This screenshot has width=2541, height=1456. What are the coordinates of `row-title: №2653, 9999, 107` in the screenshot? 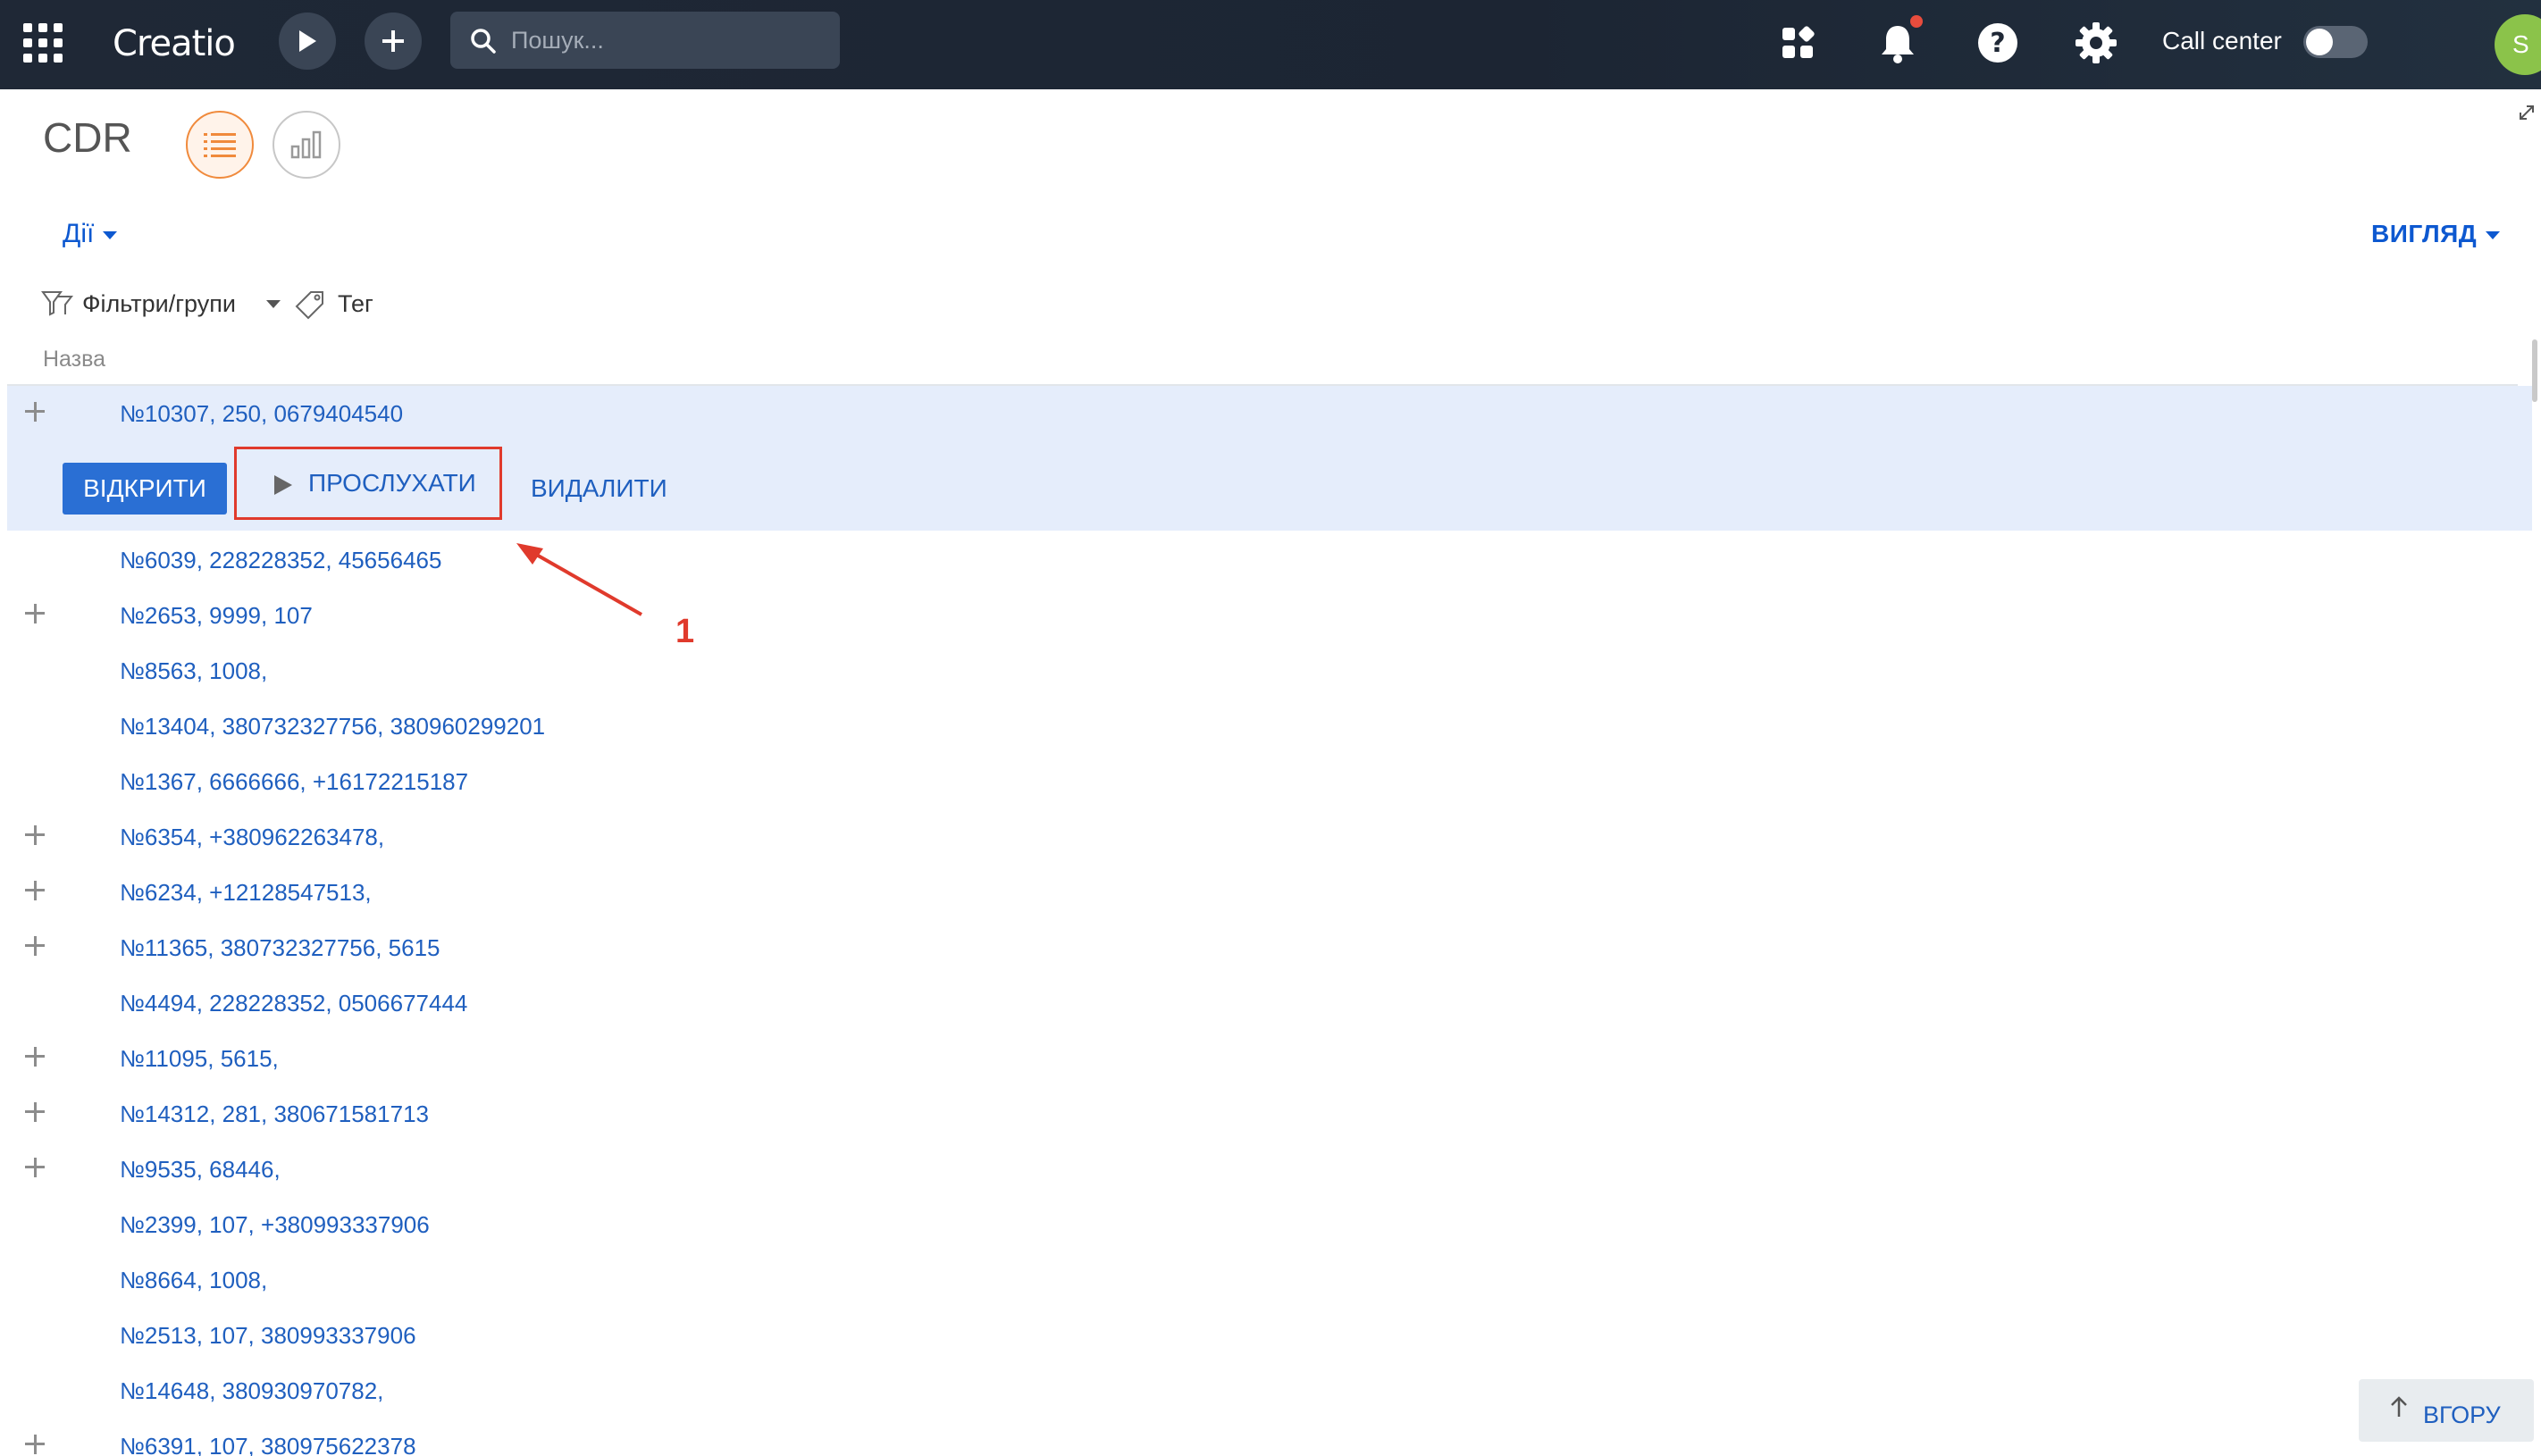 It's located at (217, 615).